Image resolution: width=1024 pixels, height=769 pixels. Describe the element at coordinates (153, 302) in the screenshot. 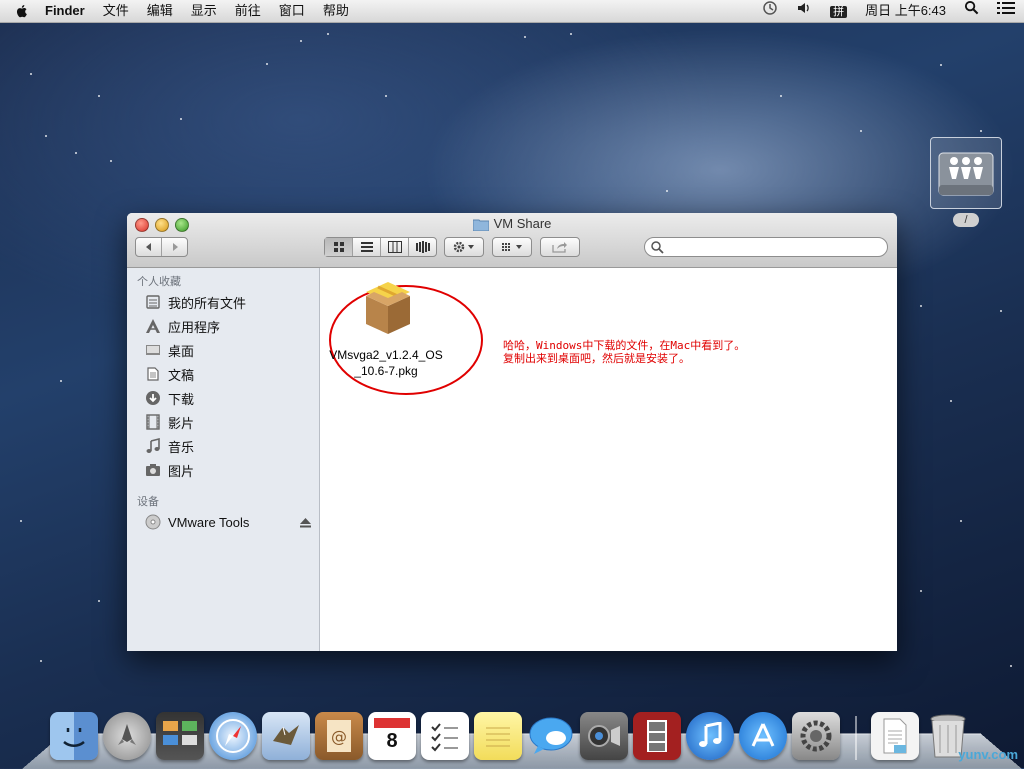

I see `all-files-icon` at that location.